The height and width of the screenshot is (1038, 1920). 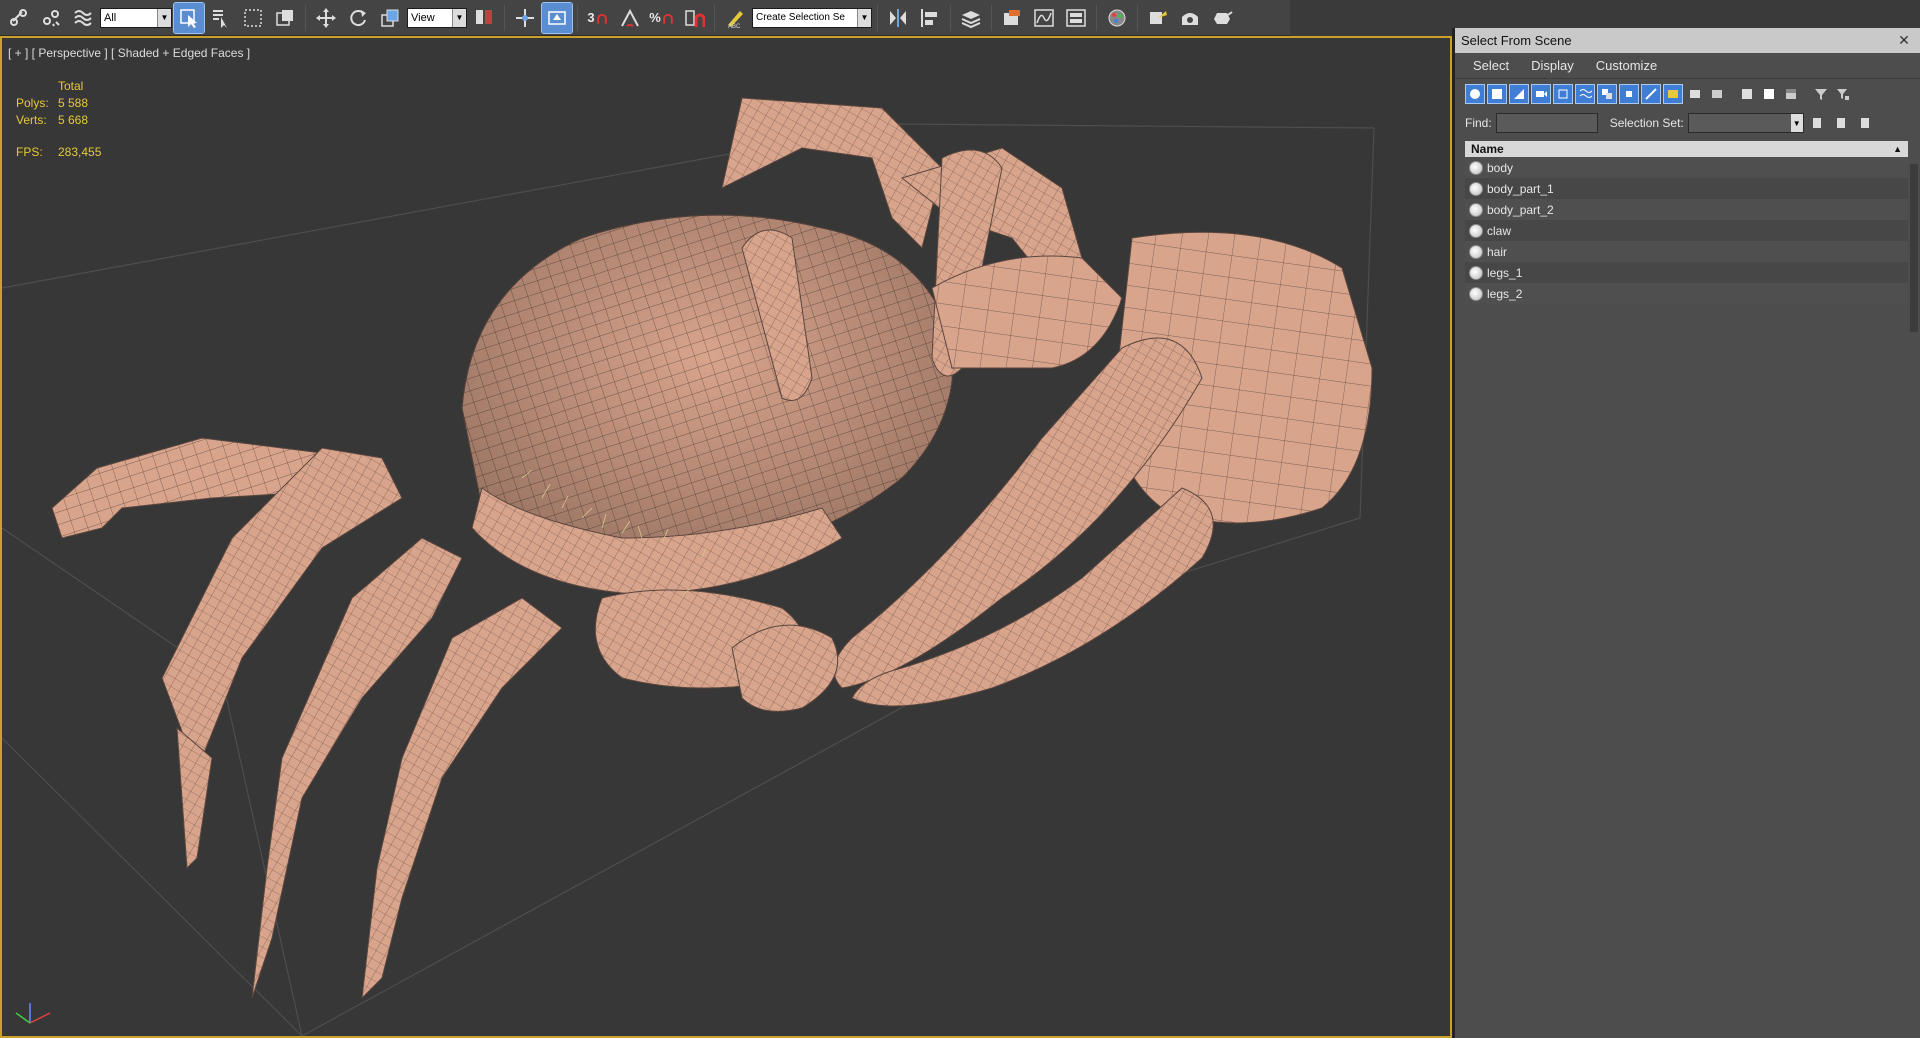 What do you see at coordinates (694, 18) in the screenshot?
I see `spinner-snap-icon` at bounding box center [694, 18].